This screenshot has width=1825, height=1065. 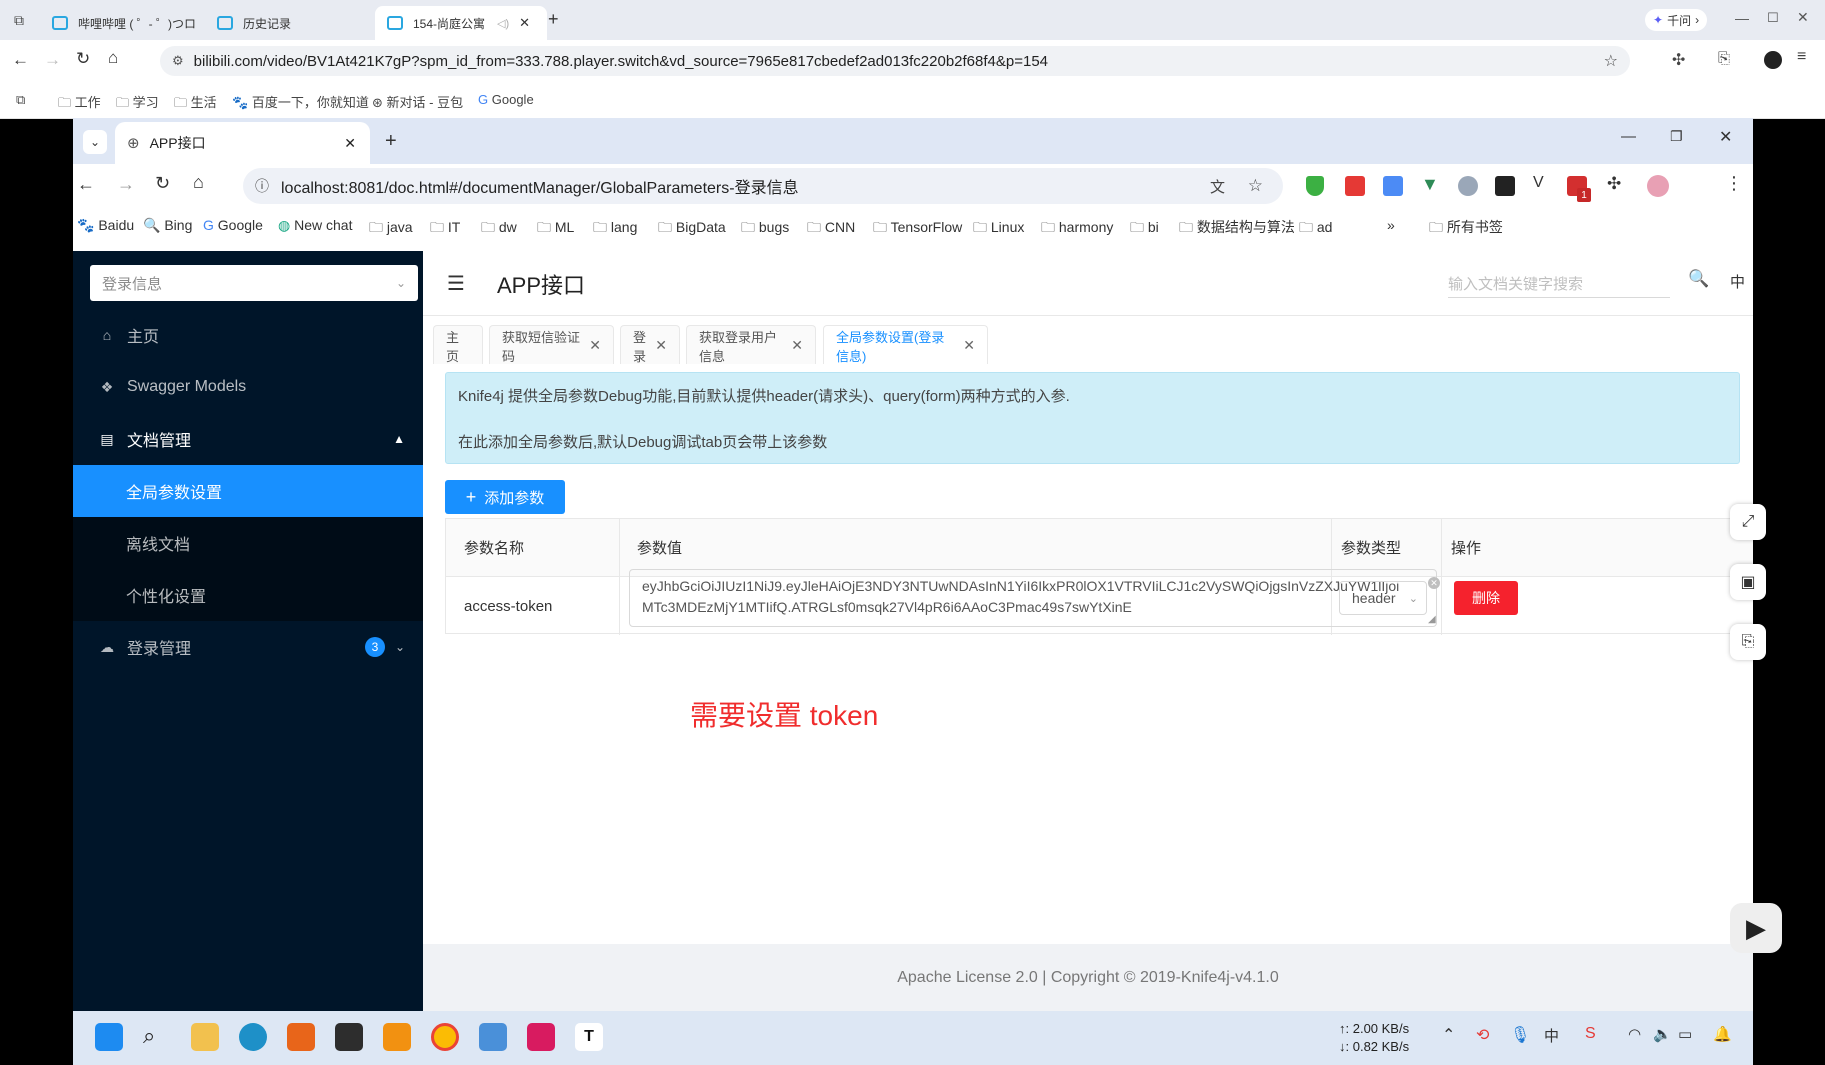 I want to click on bookmark-folder-all: 🗀 所有书签, so click(x=1466, y=229).